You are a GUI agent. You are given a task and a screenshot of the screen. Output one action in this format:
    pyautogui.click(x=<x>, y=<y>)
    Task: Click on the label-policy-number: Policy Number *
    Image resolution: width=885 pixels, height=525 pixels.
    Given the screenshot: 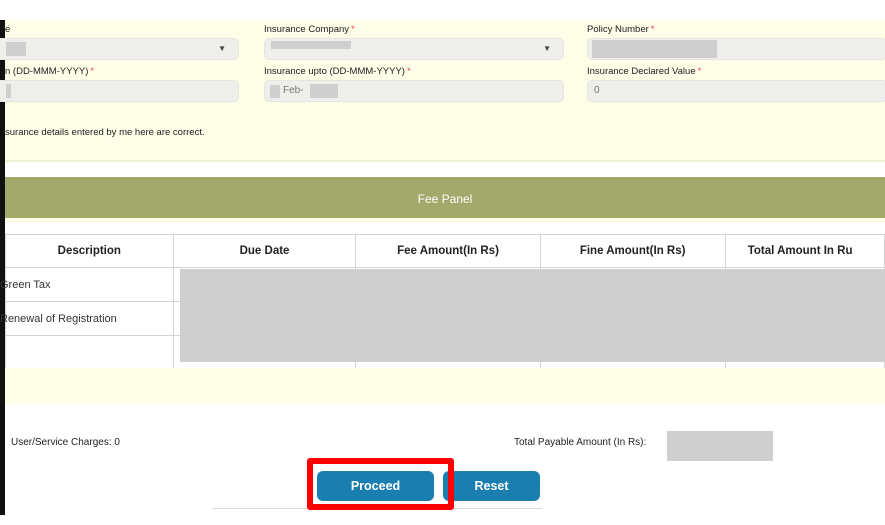 What is the action you would take?
    pyautogui.click(x=620, y=29)
    